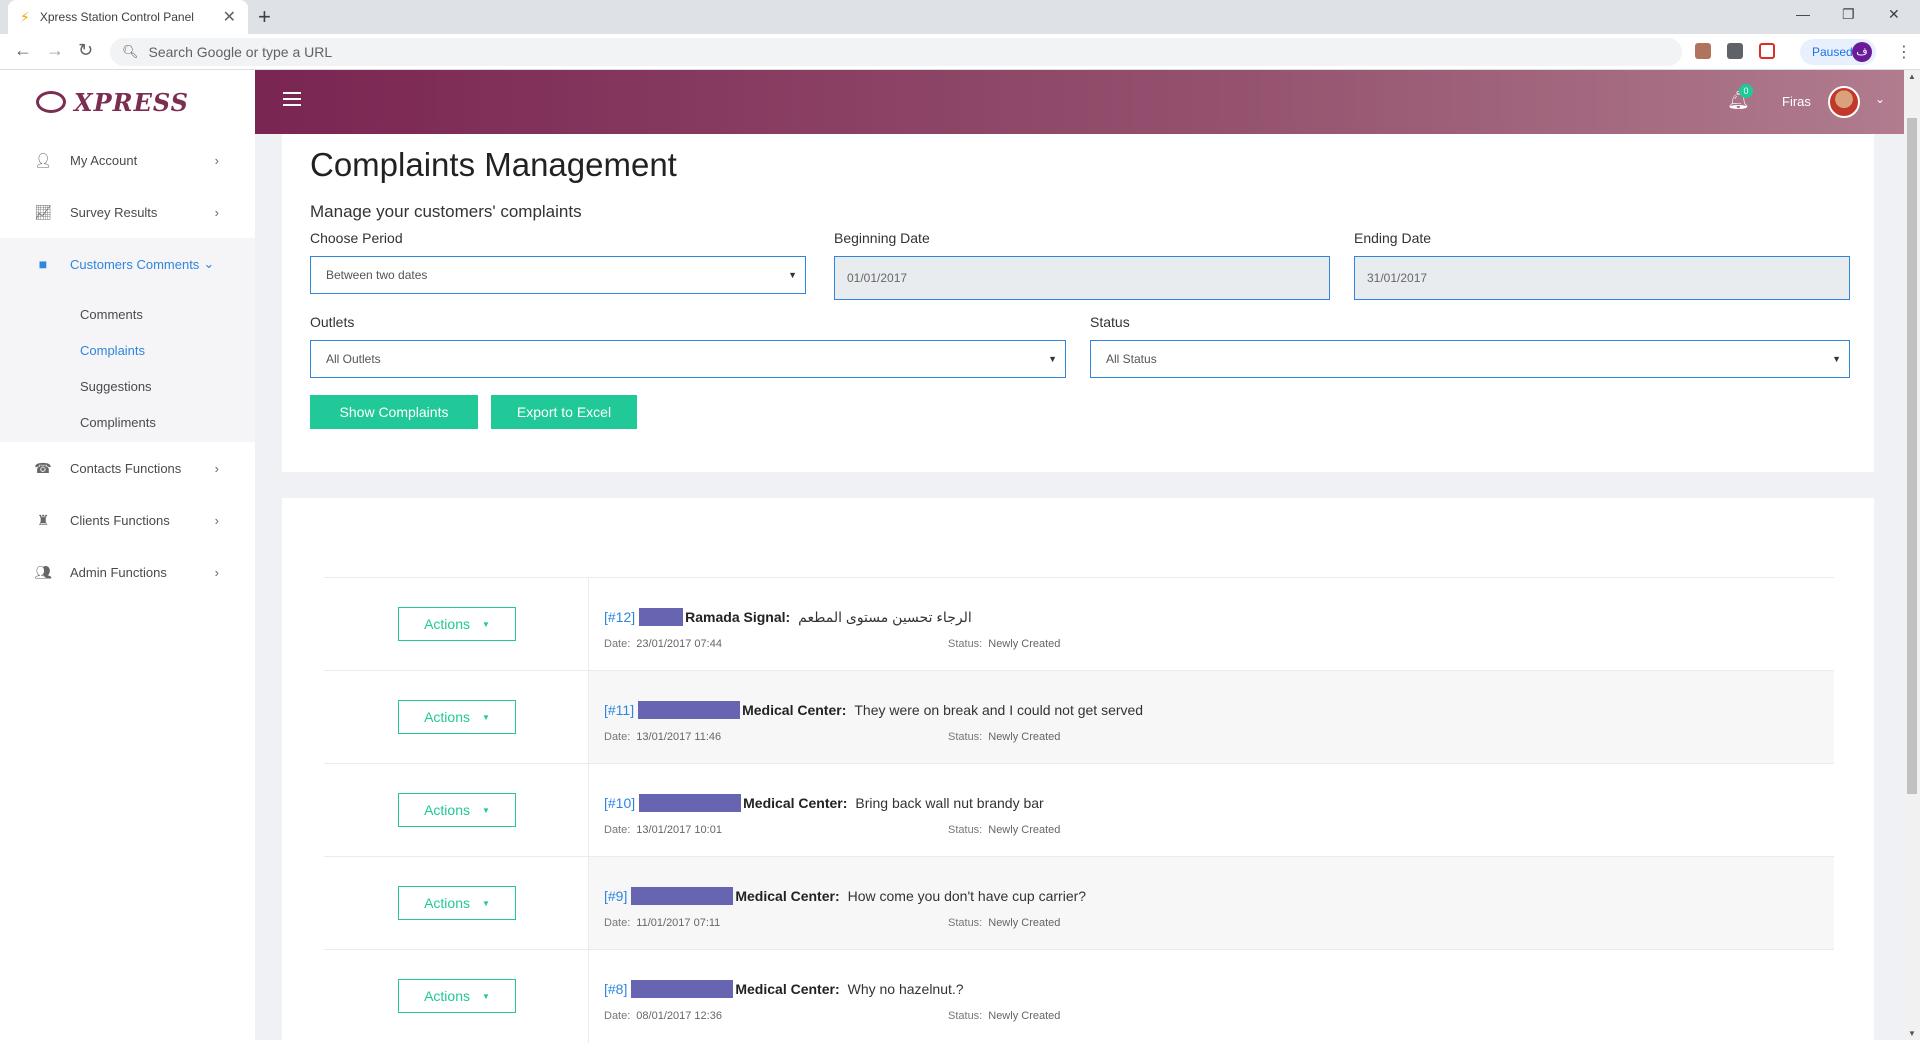 The width and height of the screenshot is (1920, 1058). What do you see at coordinates (135, 264) in the screenshot?
I see `sidebar-item-label: Customers Comments` at bounding box center [135, 264].